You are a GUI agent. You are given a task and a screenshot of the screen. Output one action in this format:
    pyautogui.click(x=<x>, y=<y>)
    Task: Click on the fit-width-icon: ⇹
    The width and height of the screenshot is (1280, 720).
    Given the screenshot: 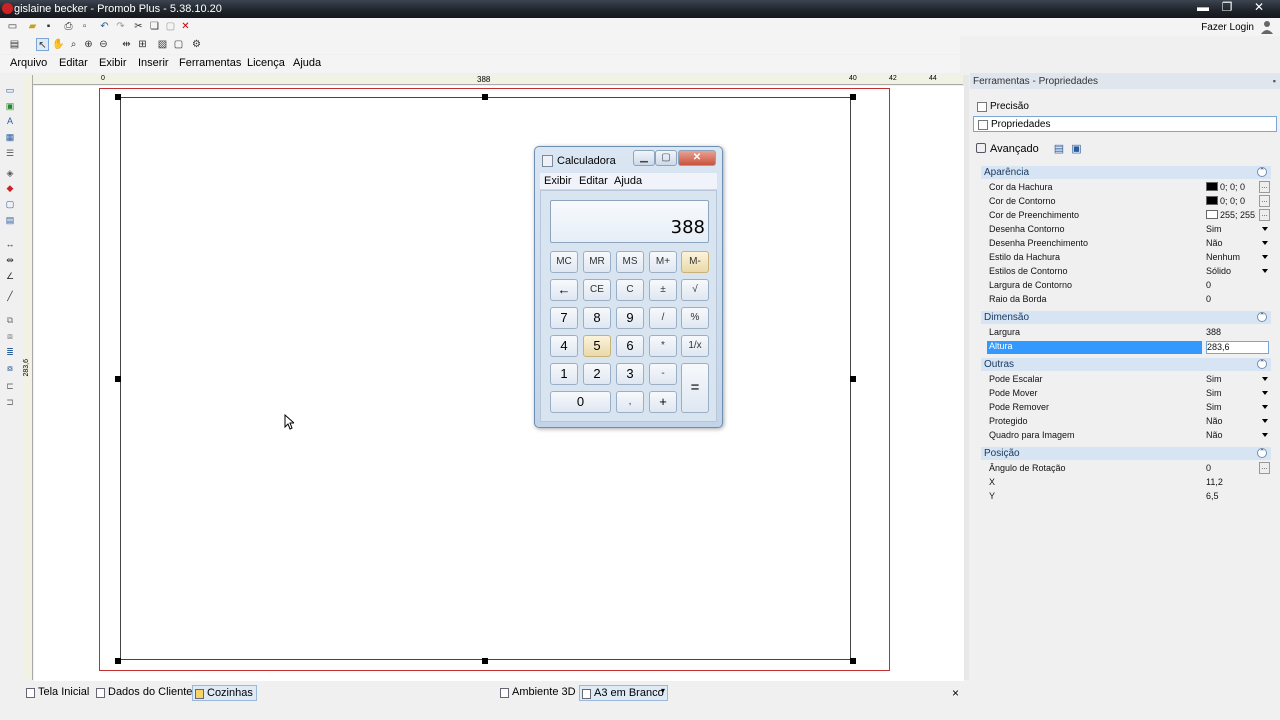 What is the action you would take?
    pyautogui.click(x=126, y=44)
    